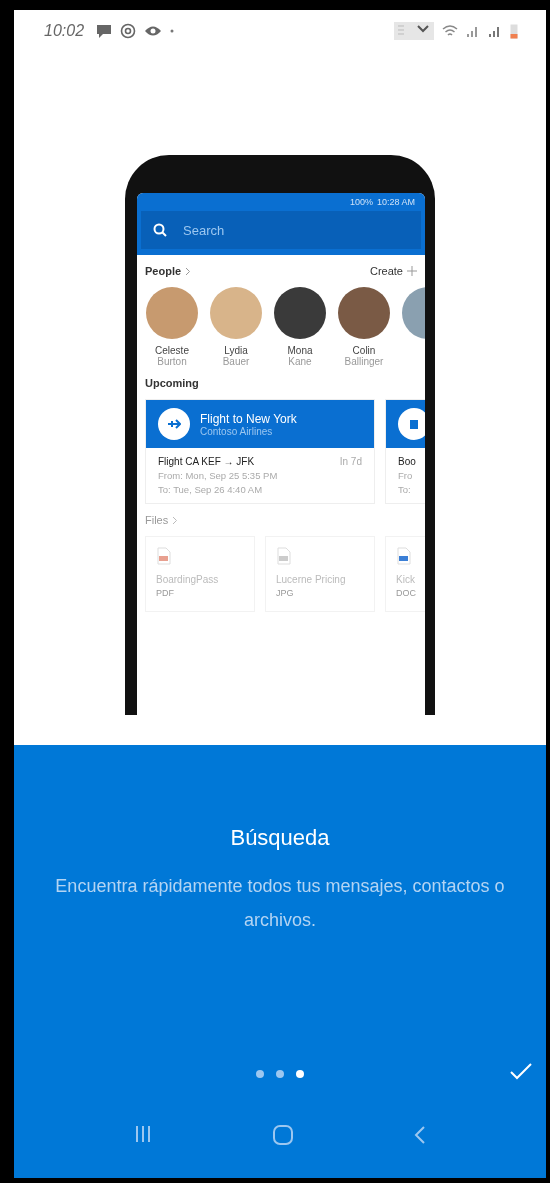  What do you see at coordinates (395, 202) in the screenshot?
I see `phone-time: 10:28 AM` at bounding box center [395, 202].